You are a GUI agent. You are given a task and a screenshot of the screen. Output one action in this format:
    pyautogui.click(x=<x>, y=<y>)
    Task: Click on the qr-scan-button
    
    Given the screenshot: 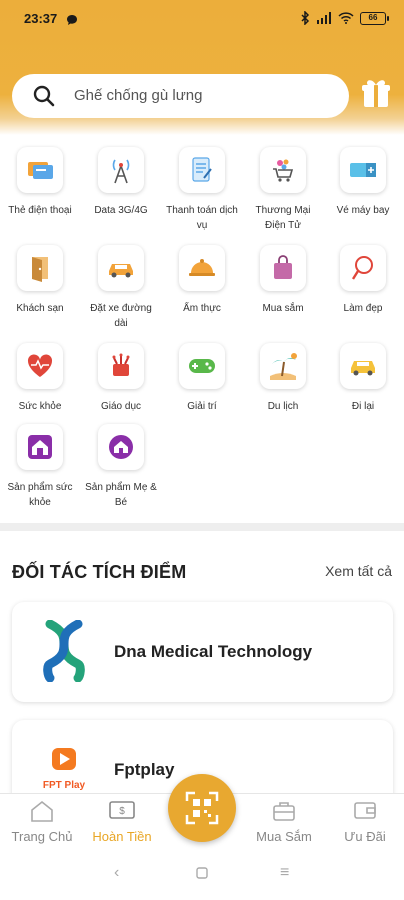 What is the action you would take?
    pyautogui.click(x=202, y=808)
    